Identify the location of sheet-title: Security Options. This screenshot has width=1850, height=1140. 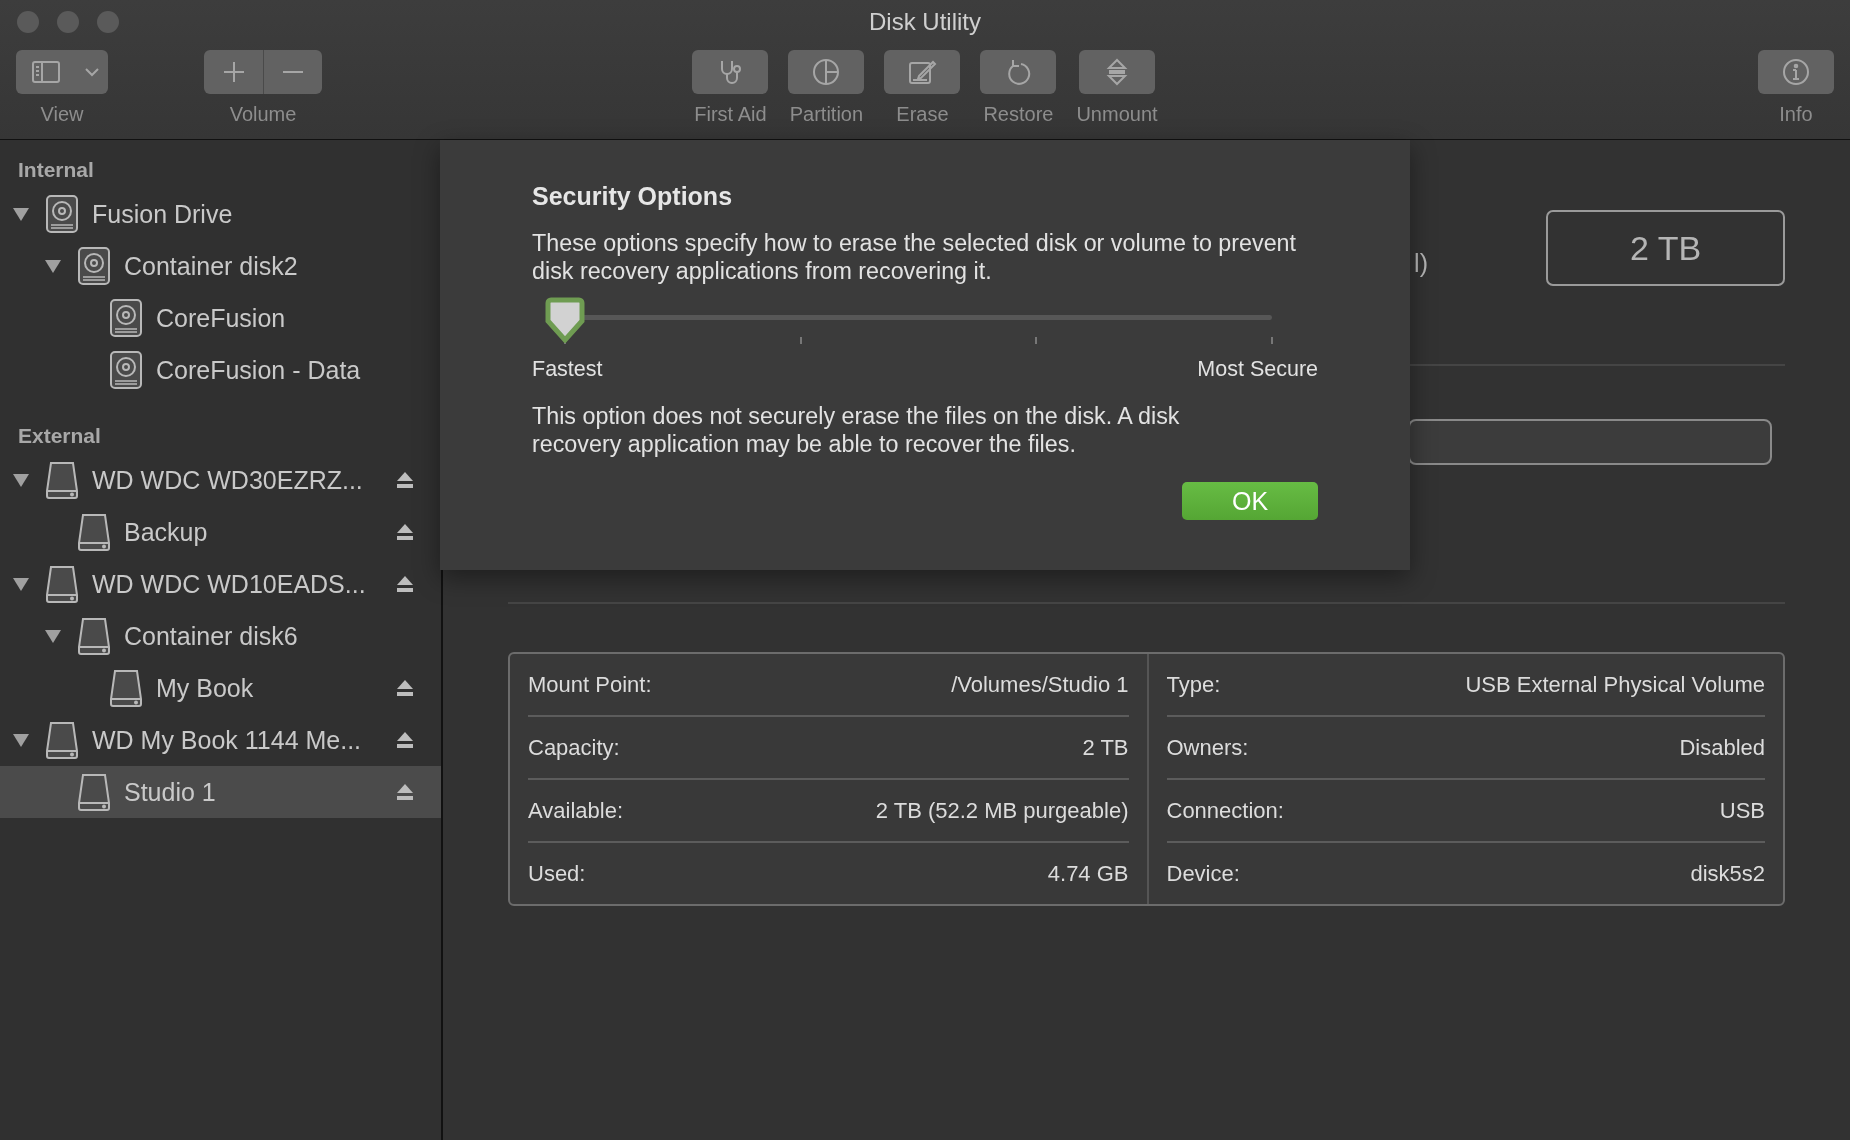
(633, 196).